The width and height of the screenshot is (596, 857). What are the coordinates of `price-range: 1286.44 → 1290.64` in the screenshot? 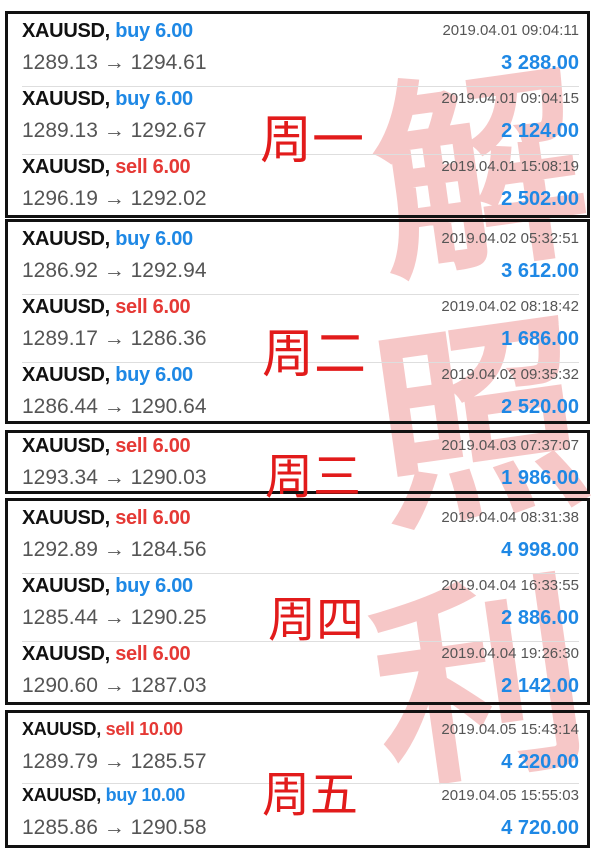 It's located at (114, 407).